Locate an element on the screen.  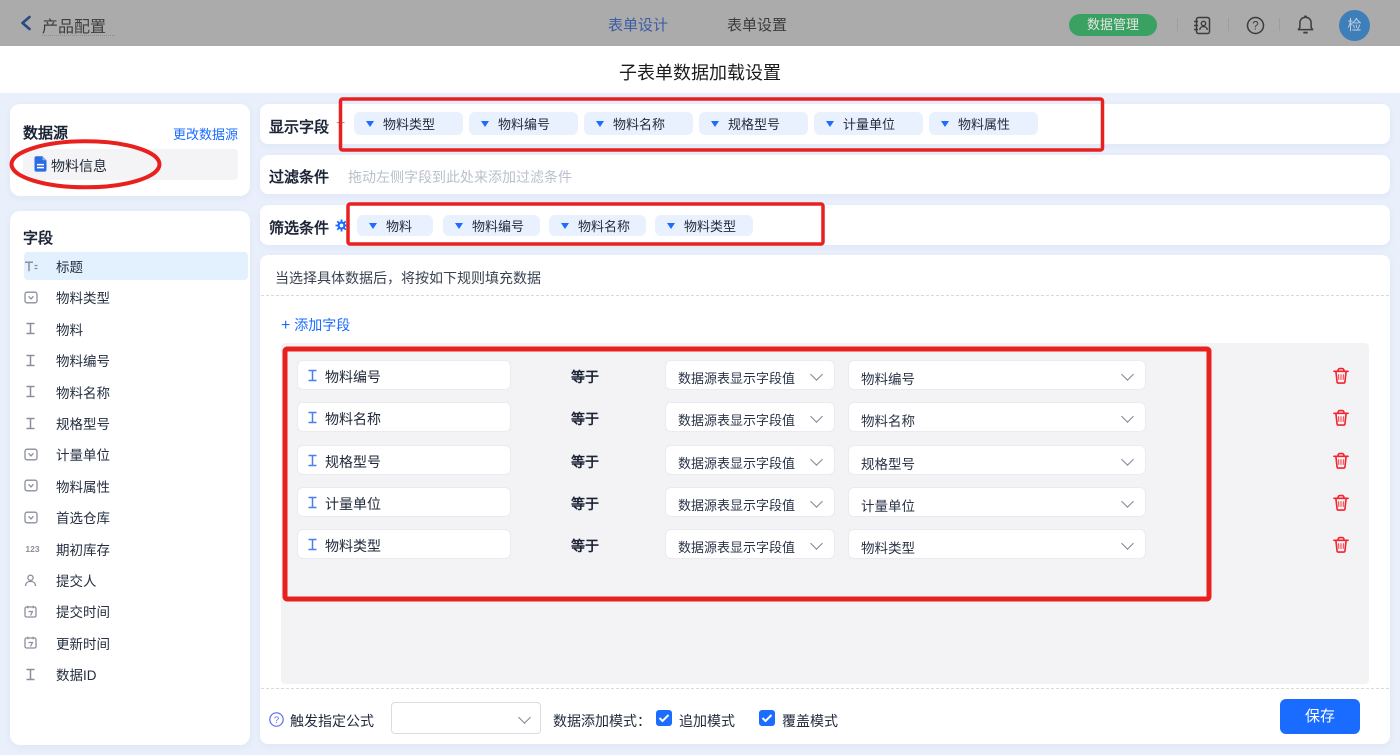
svg-text: 123 is located at coordinates (32, 549).